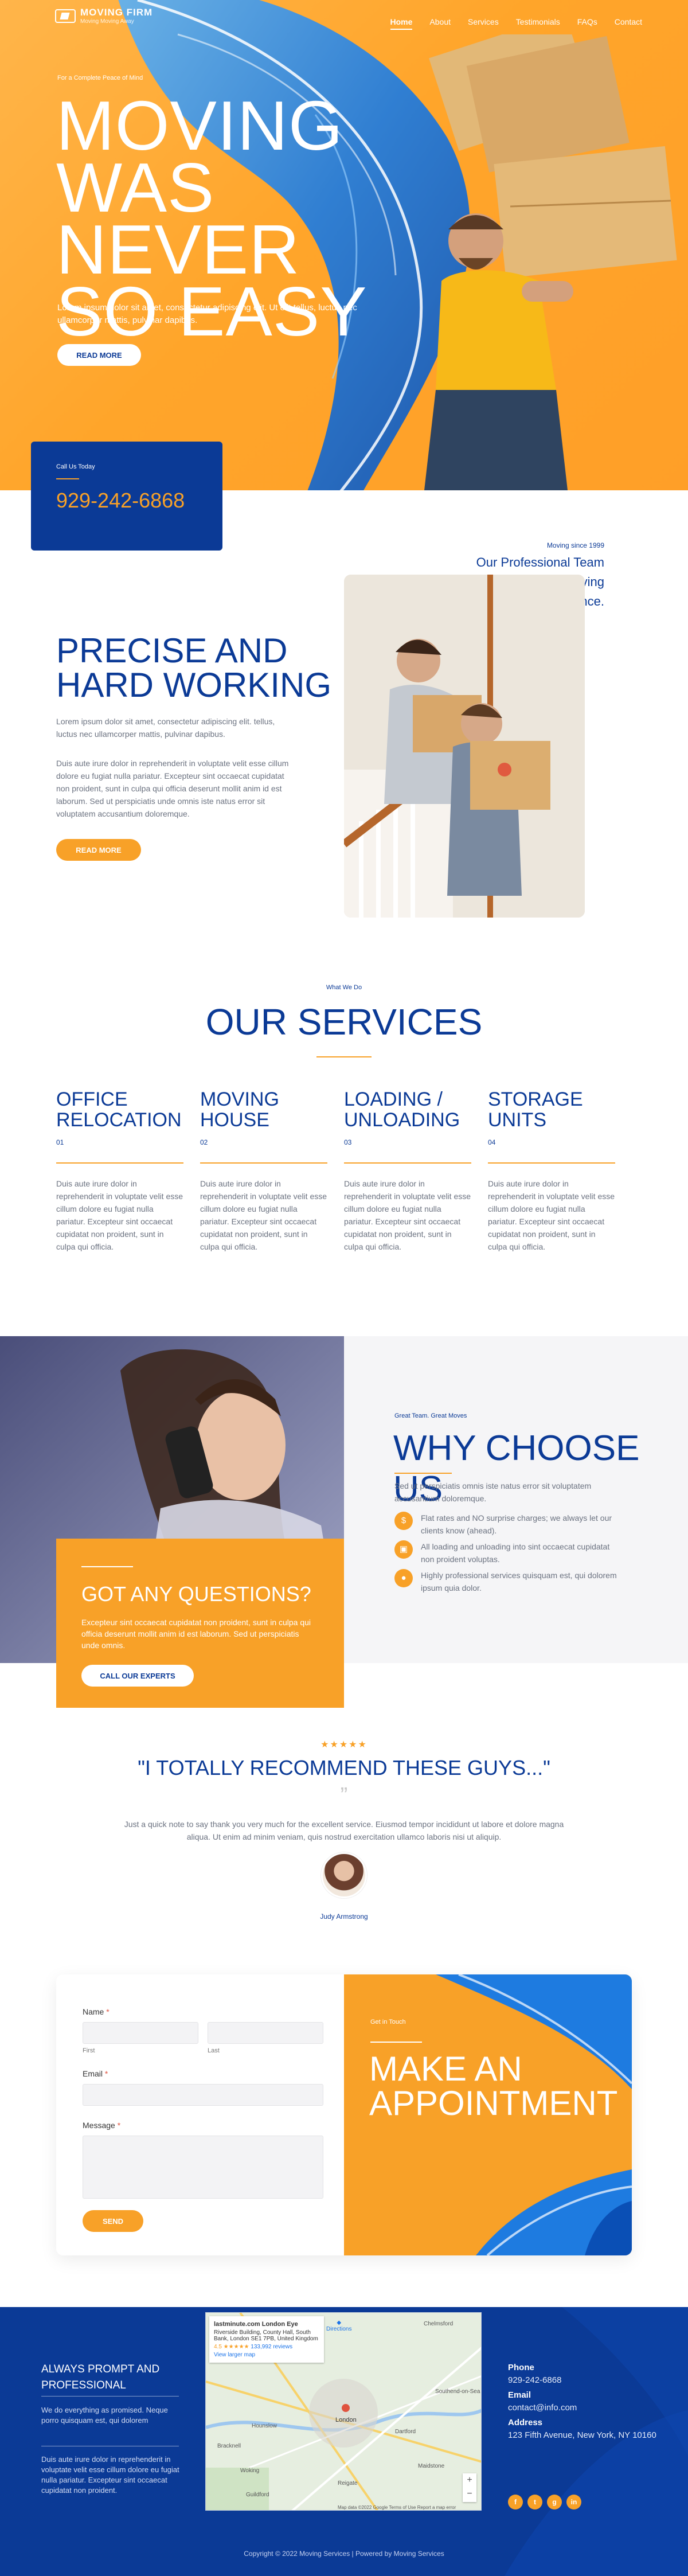 This screenshot has height=2576, width=688. What do you see at coordinates (515, 2502) in the screenshot?
I see `facebook-icon: f` at bounding box center [515, 2502].